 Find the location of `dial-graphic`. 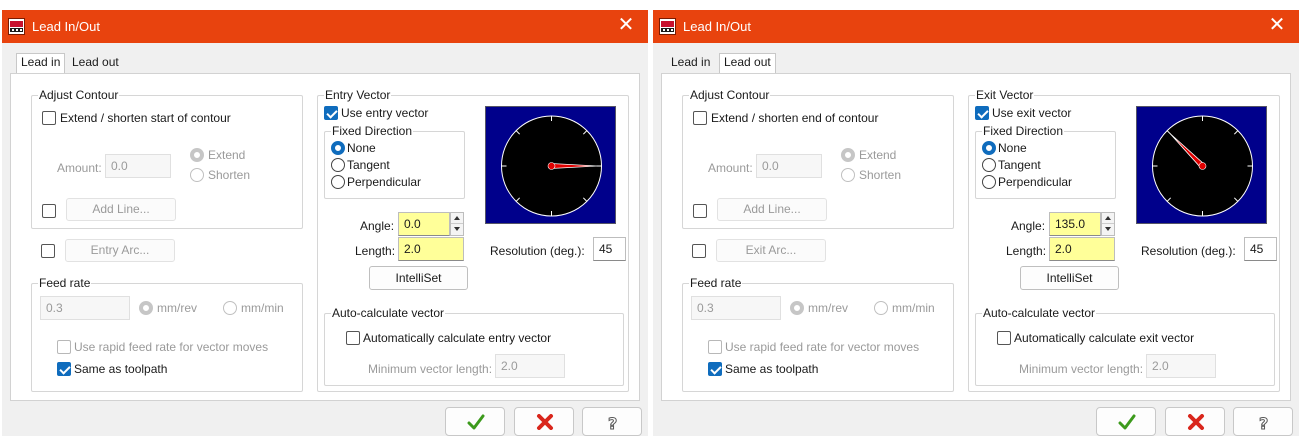

dial-graphic is located at coordinates (1202, 166).